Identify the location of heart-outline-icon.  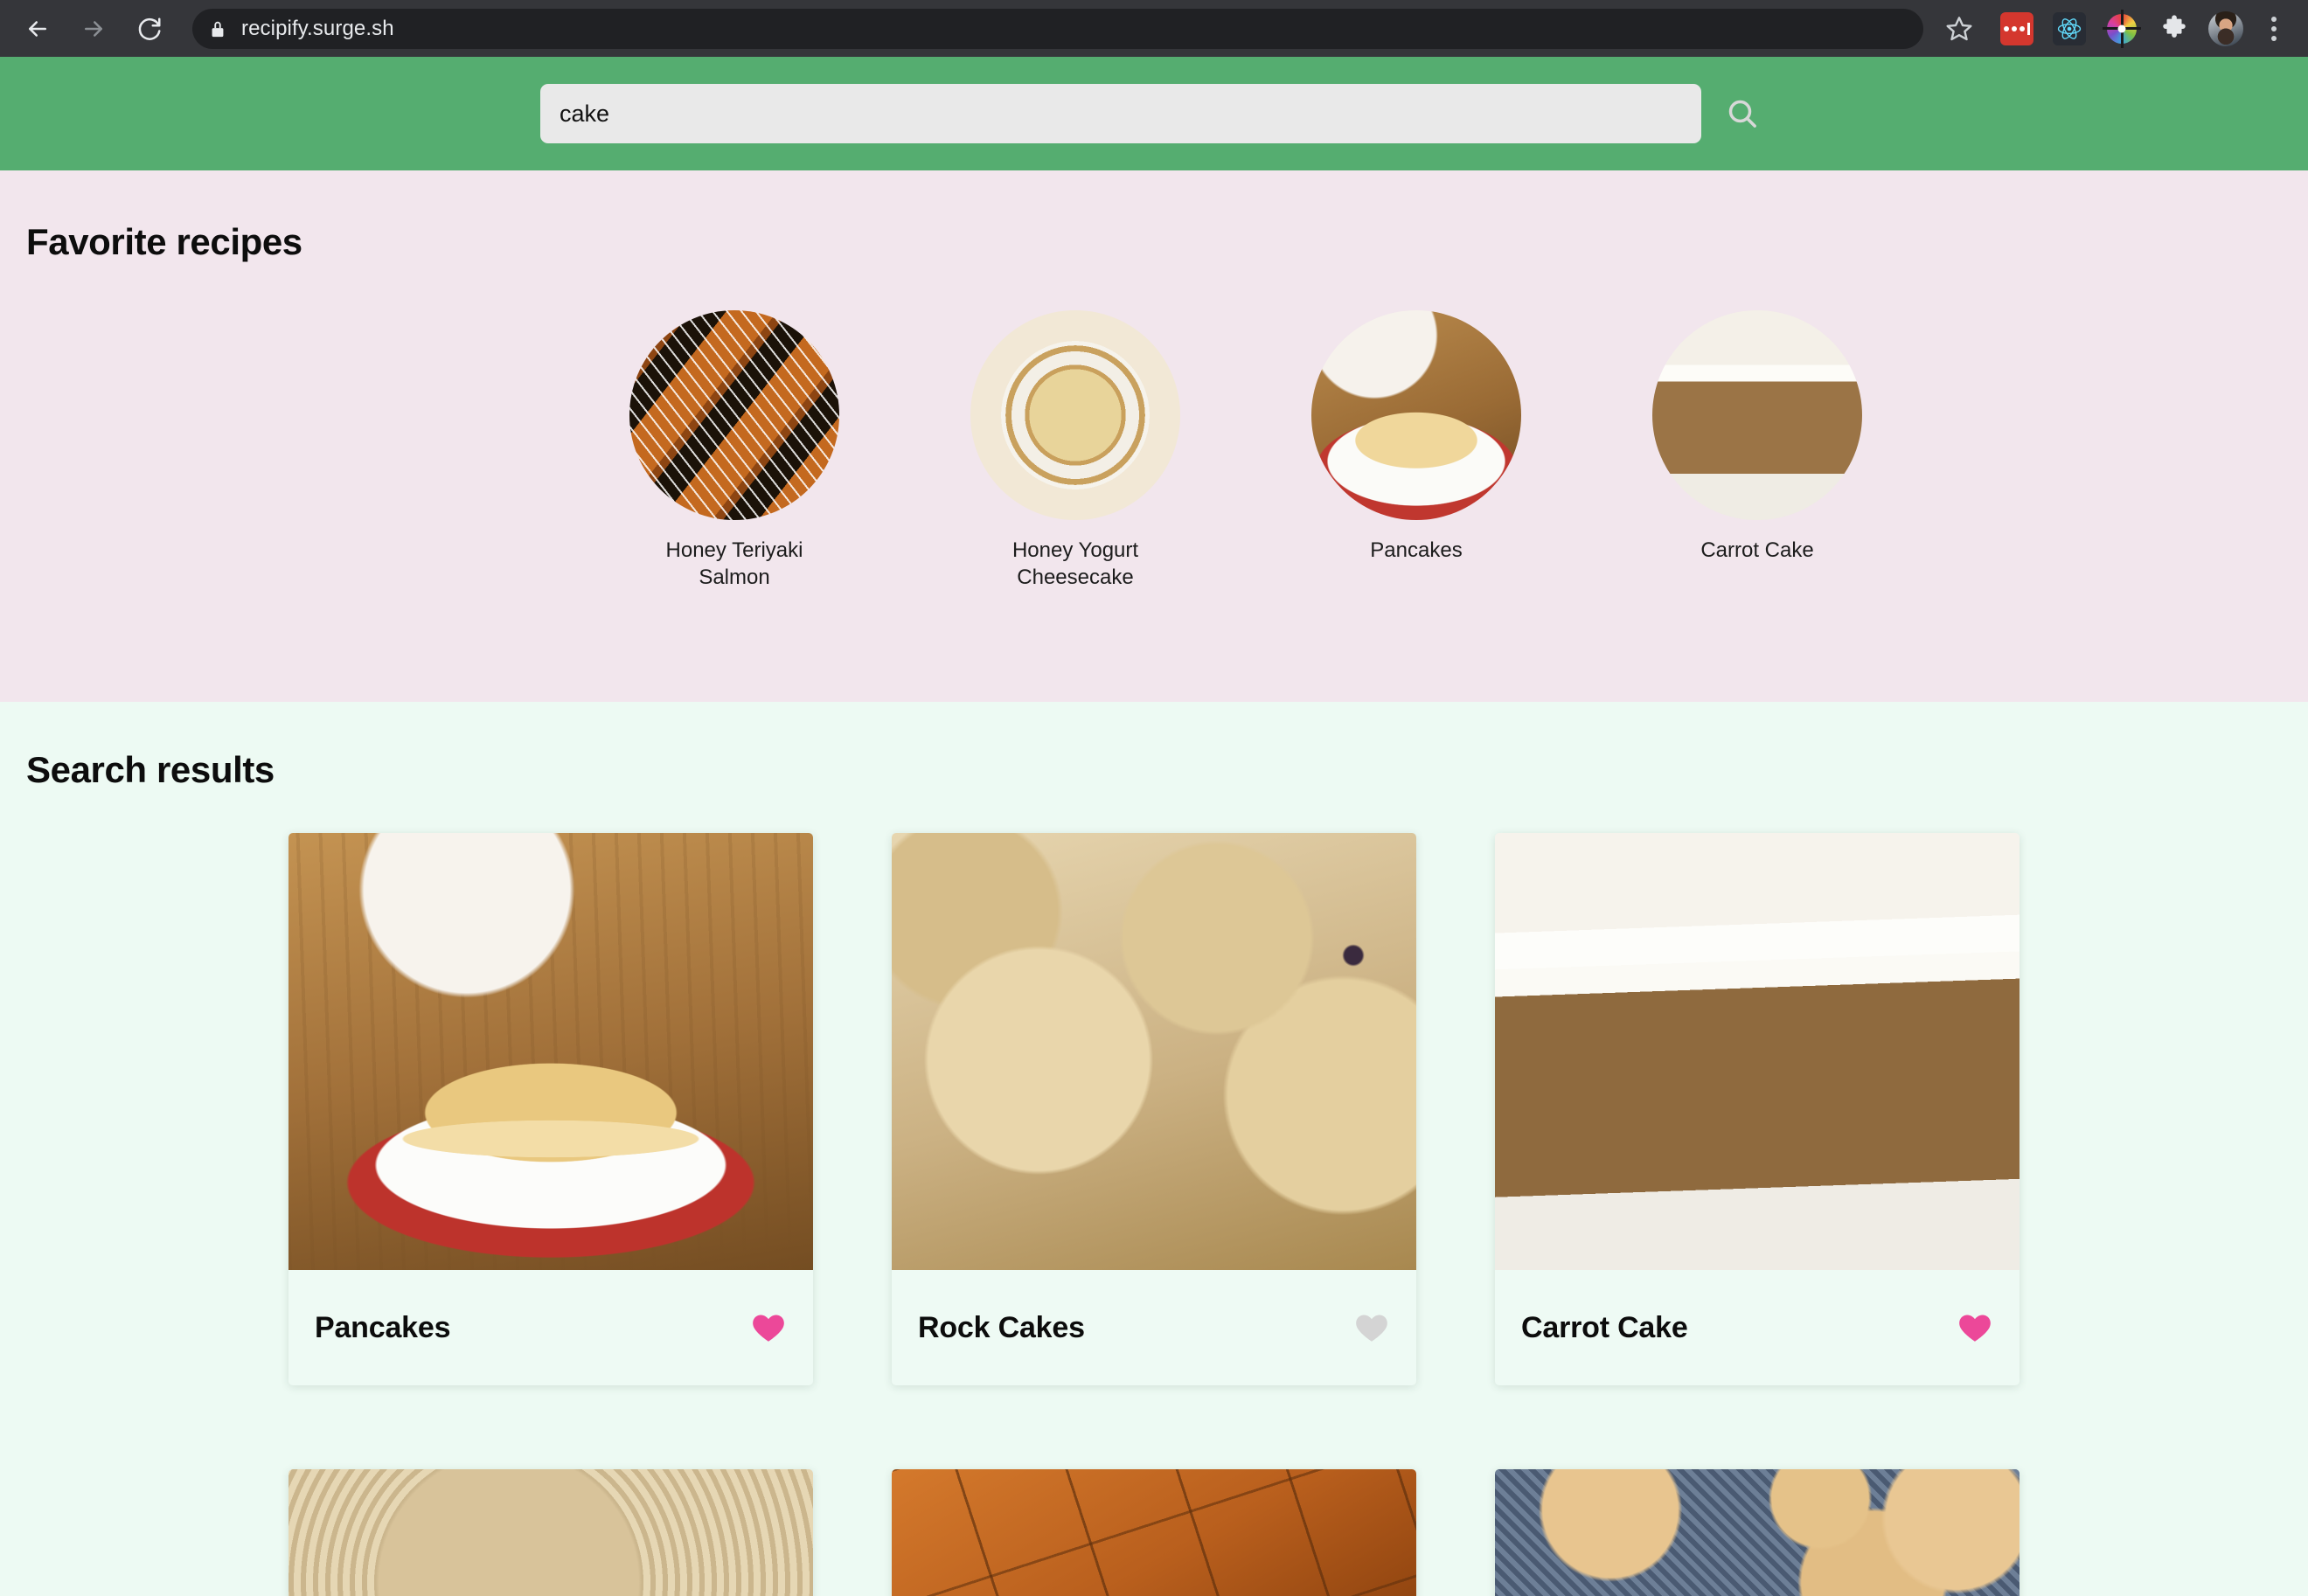
(1371, 1328).